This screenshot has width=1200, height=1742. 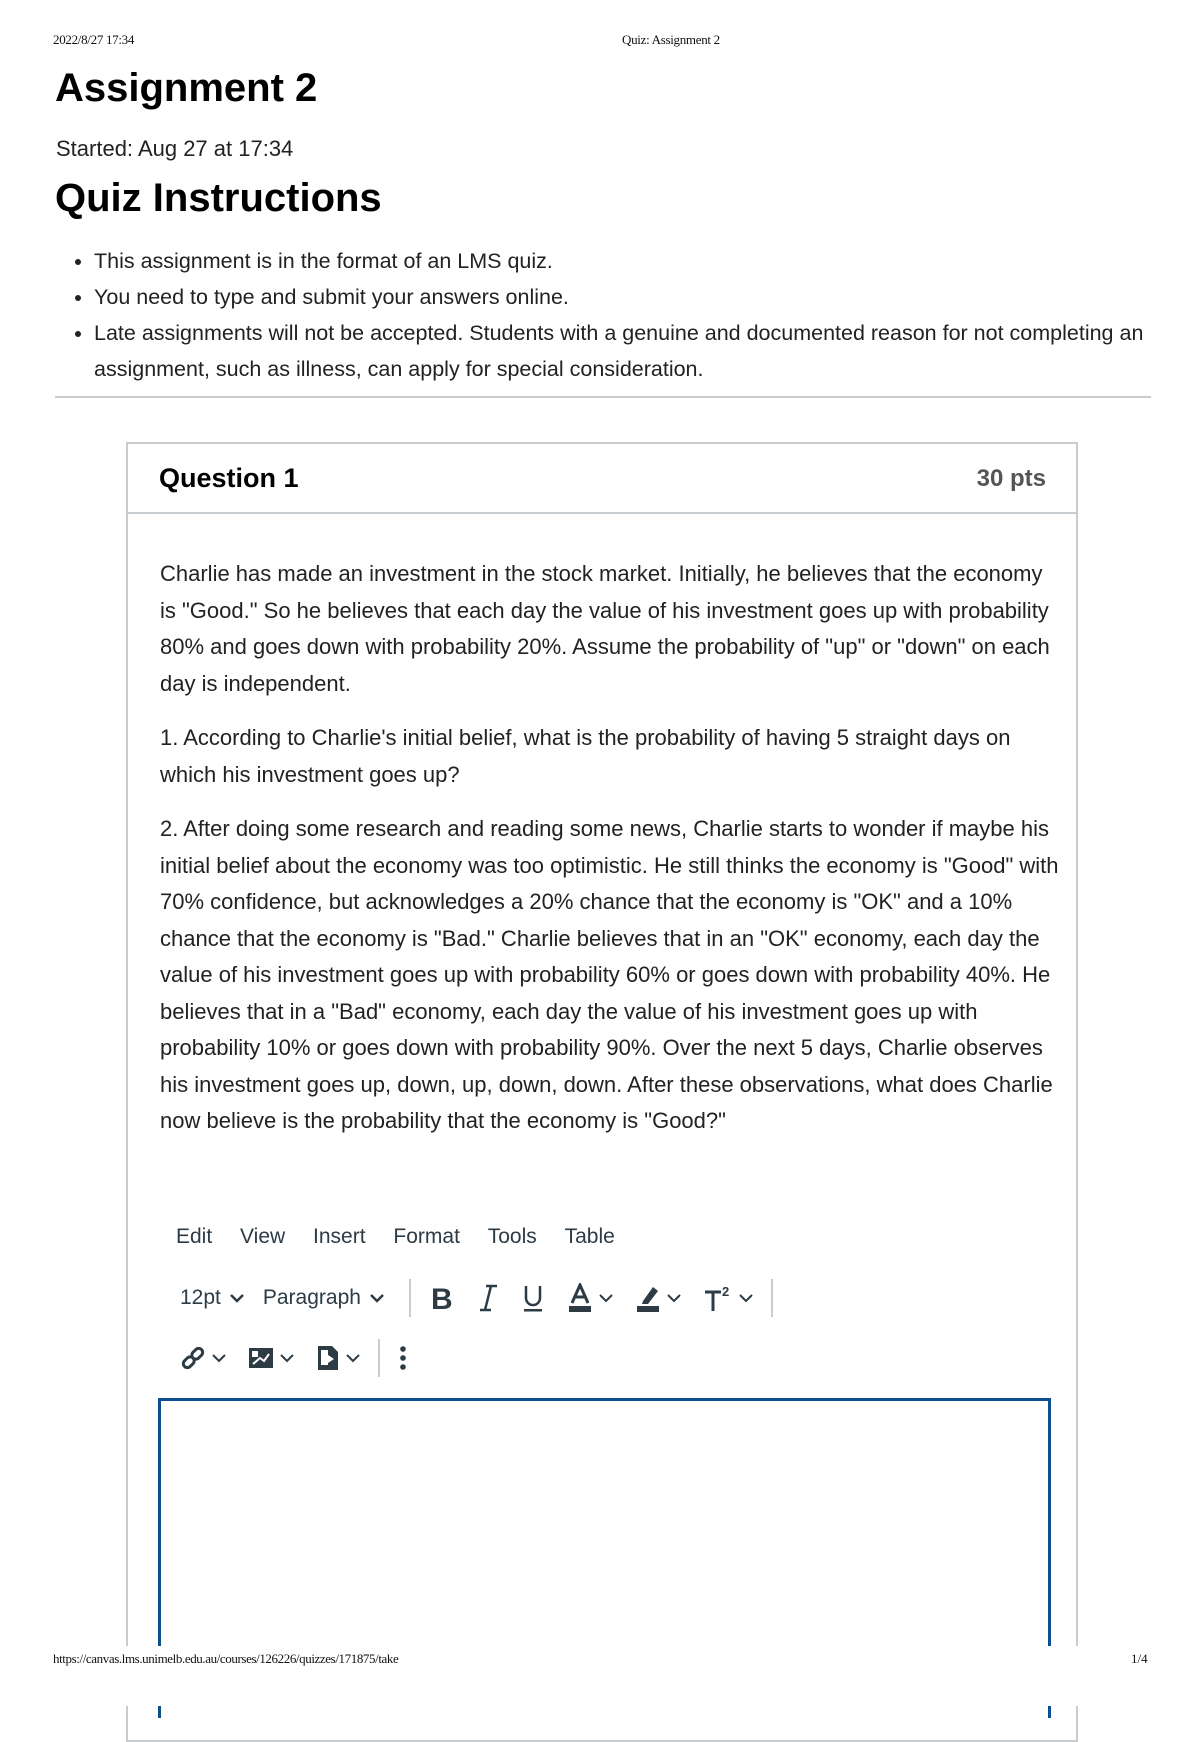 What do you see at coordinates (1011, 478) in the screenshot?
I see `question-points: 30 pts` at bounding box center [1011, 478].